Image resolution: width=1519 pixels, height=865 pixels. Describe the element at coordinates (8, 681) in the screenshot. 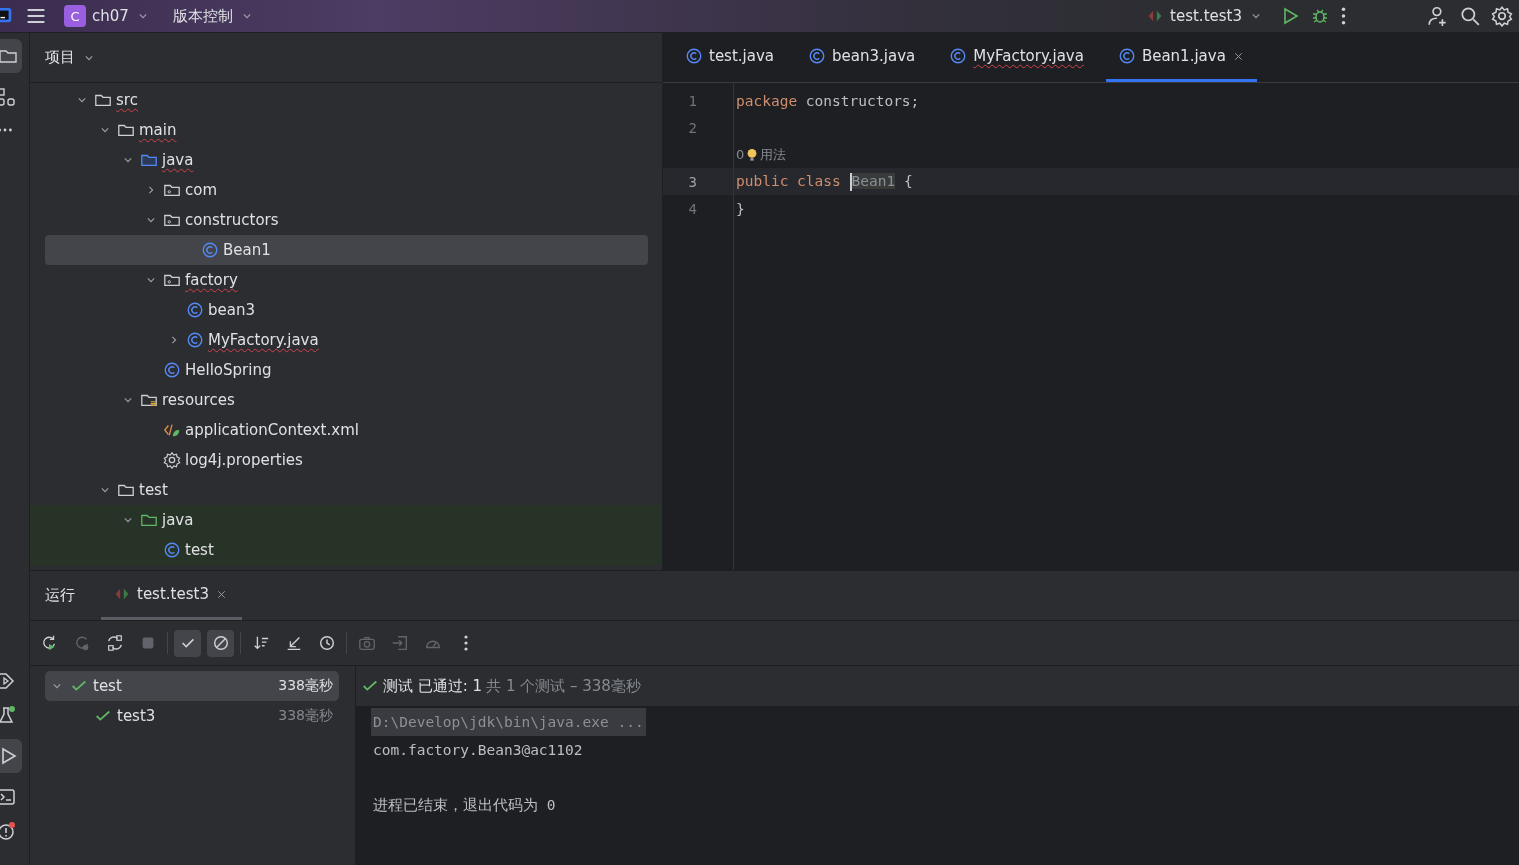

I see `services-icon` at that location.